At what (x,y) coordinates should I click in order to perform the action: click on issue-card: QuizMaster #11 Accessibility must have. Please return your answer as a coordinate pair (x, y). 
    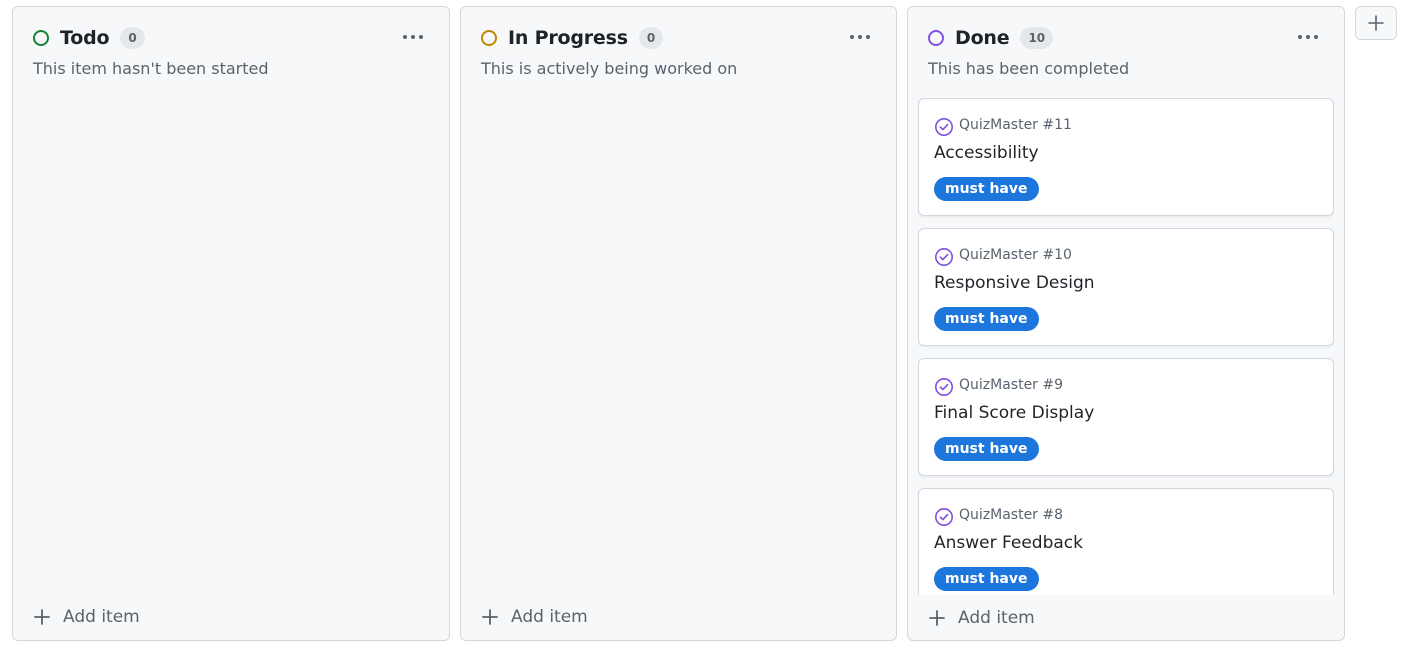
    Looking at the image, I should click on (1126, 157).